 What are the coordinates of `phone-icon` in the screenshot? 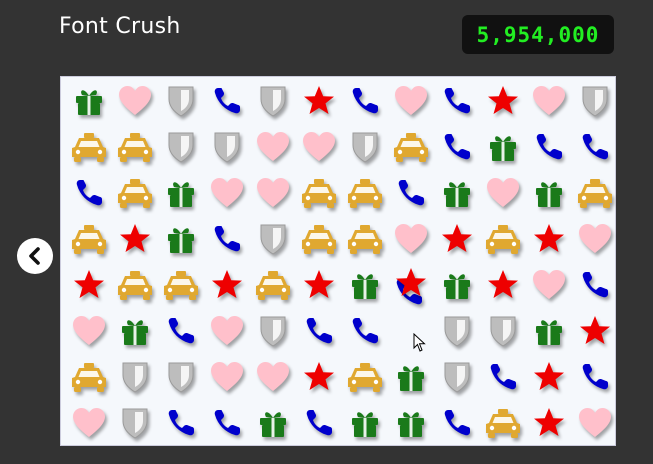 It's located at (181, 423).